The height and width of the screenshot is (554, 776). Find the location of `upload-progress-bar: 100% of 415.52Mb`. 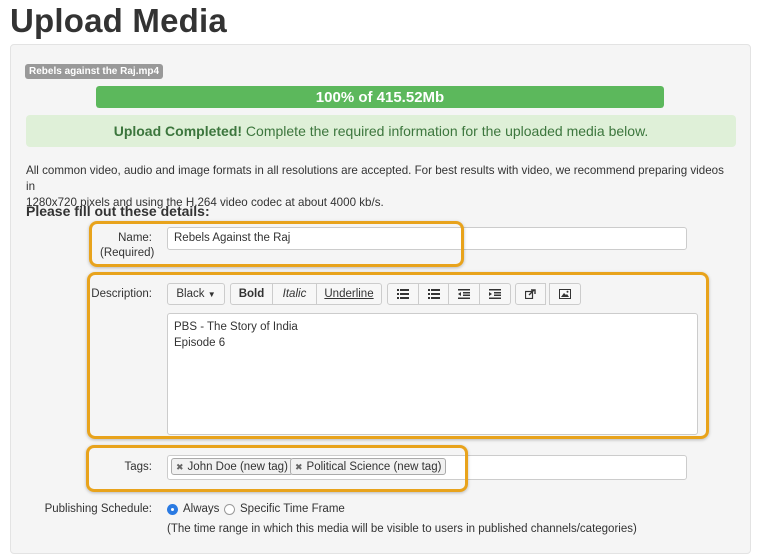

upload-progress-bar: 100% of 415.52Mb is located at coordinates (380, 97).